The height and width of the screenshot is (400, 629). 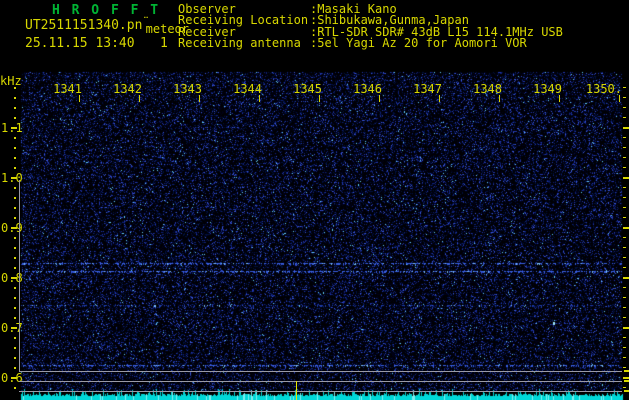 What do you see at coordinates (547, 89) in the screenshot?
I see `x-axis-label: 1349` at bounding box center [547, 89].